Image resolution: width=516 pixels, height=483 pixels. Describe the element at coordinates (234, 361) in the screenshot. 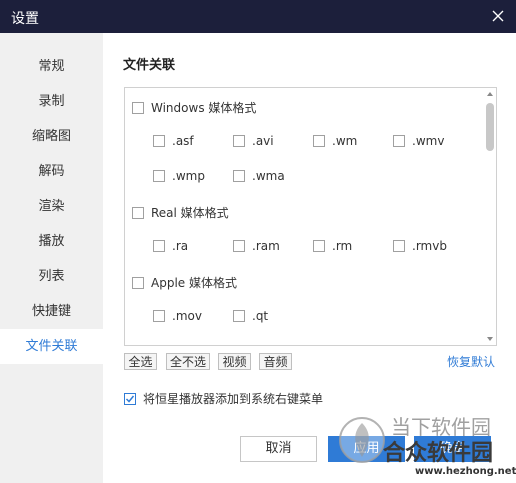

I see `select-video-button: 视频` at that location.